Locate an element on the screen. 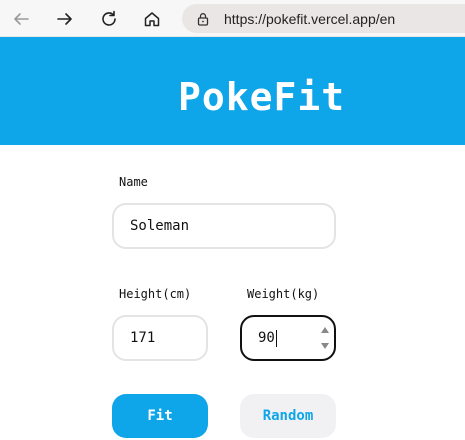 This screenshot has width=465, height=440. height-input: 171 is located at coordinates (160, 338).